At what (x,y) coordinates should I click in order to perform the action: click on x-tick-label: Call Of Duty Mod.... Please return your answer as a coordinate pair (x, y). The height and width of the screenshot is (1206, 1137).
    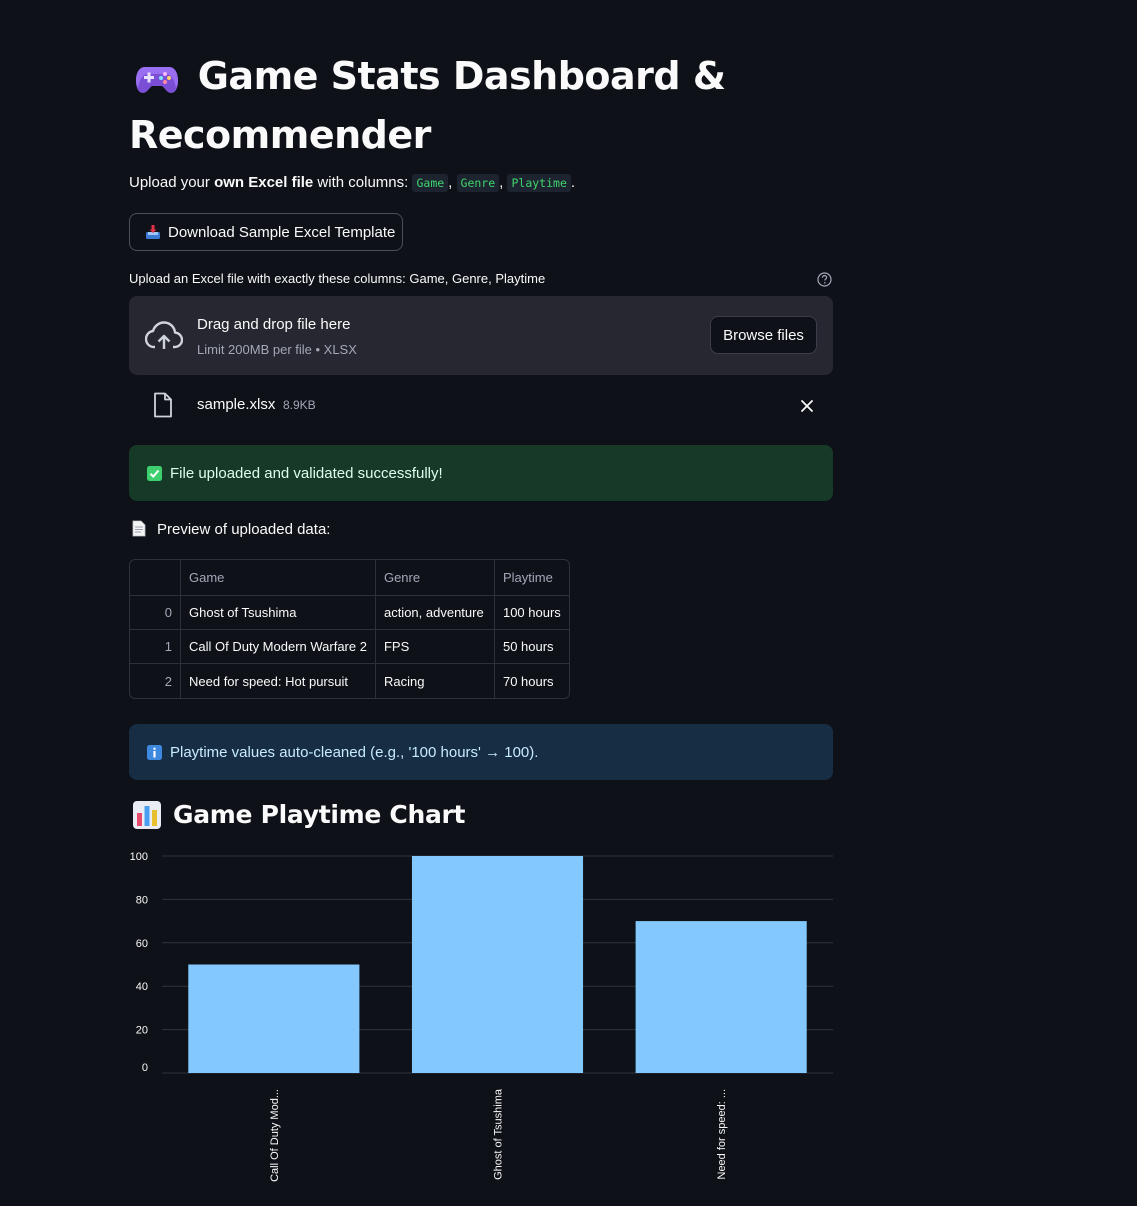
    Looking at the image, I should click on (275, 1135).